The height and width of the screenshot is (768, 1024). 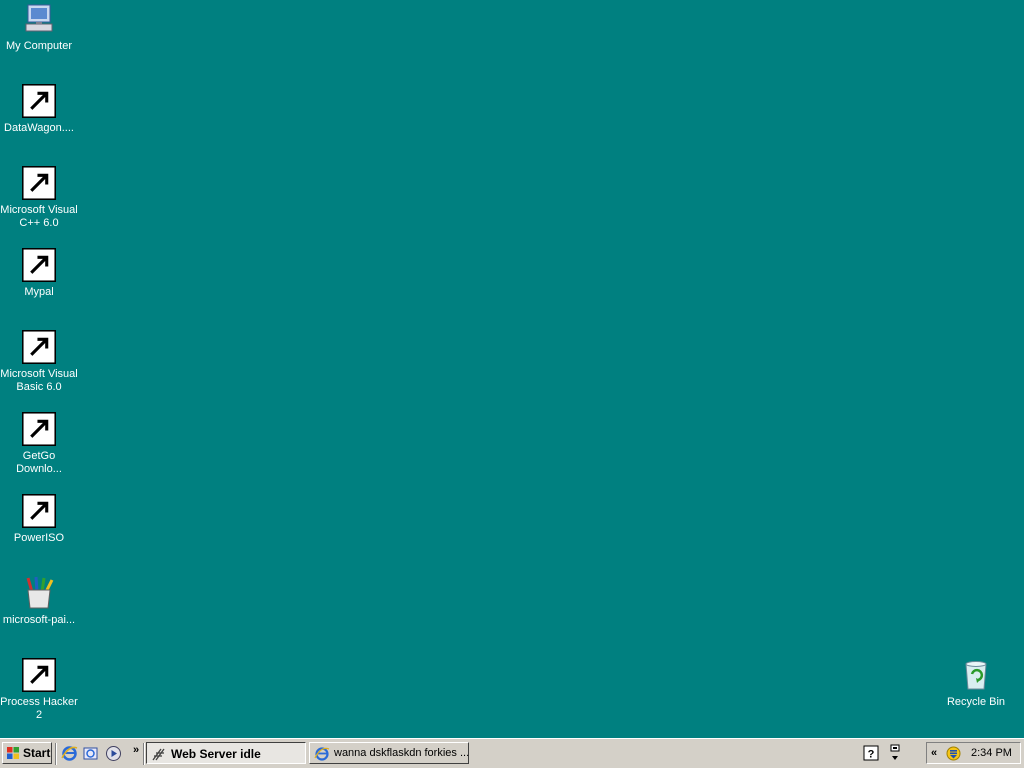 What do you see at coordinates (39, 19) in the screenshot?
I see `my-computer-icon` at bounding box center [39, 19].